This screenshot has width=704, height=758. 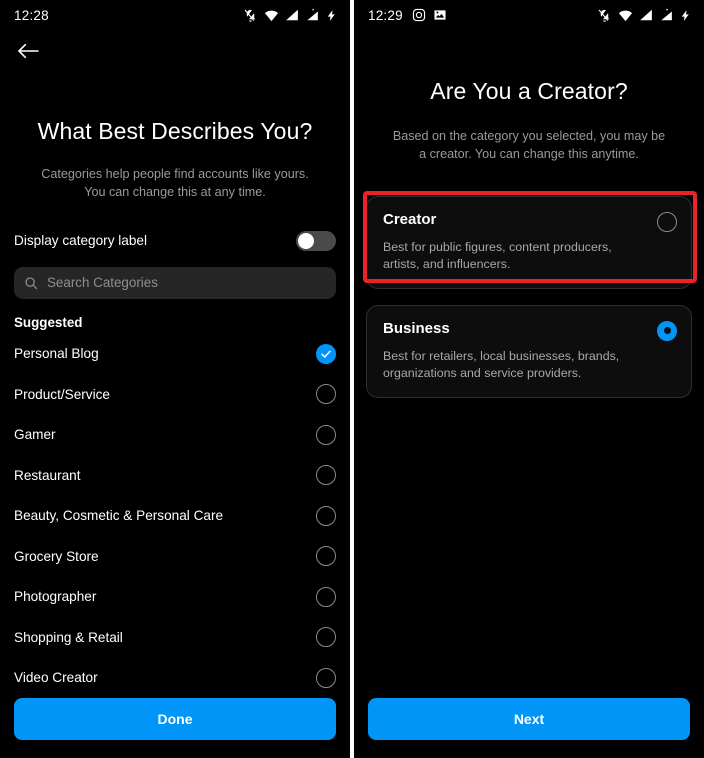 What do you see at coordinates (80, 240) in the screenshot?
I see `display-category-label-text: Display category label` at bounding box center [80, 240].